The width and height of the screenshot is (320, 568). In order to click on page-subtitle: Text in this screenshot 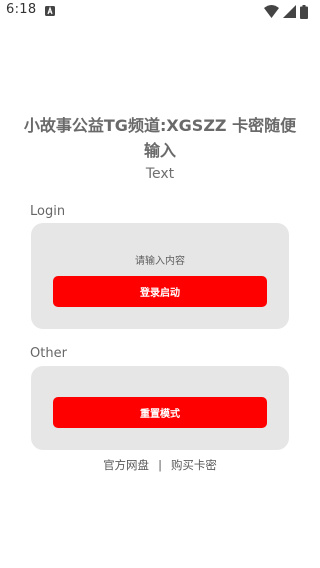, I will do `click(160, 174)`.